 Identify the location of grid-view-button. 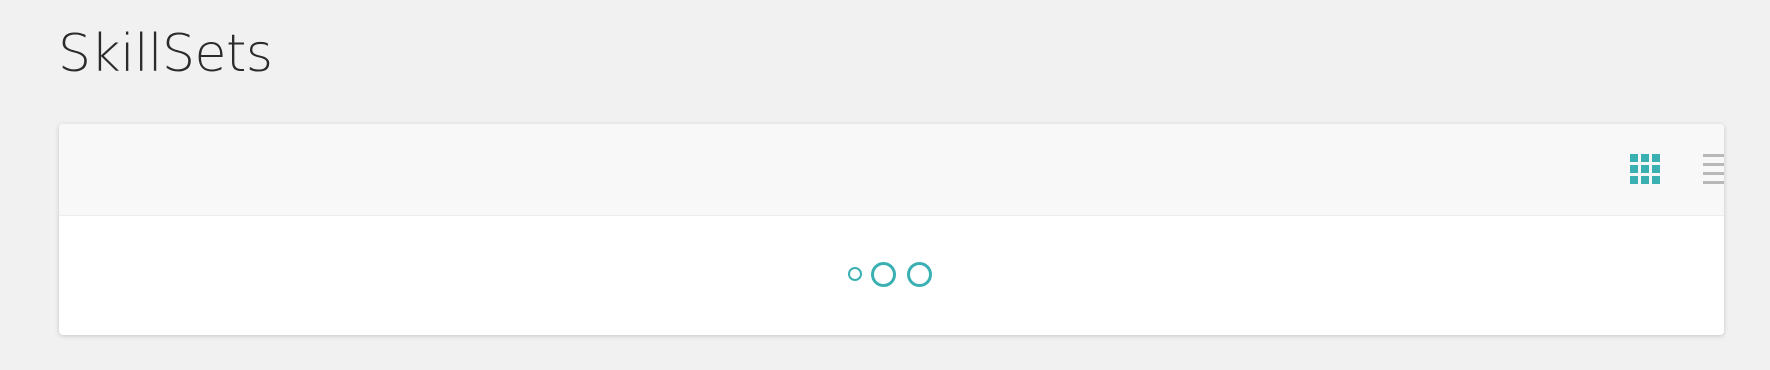
(1645, 169).